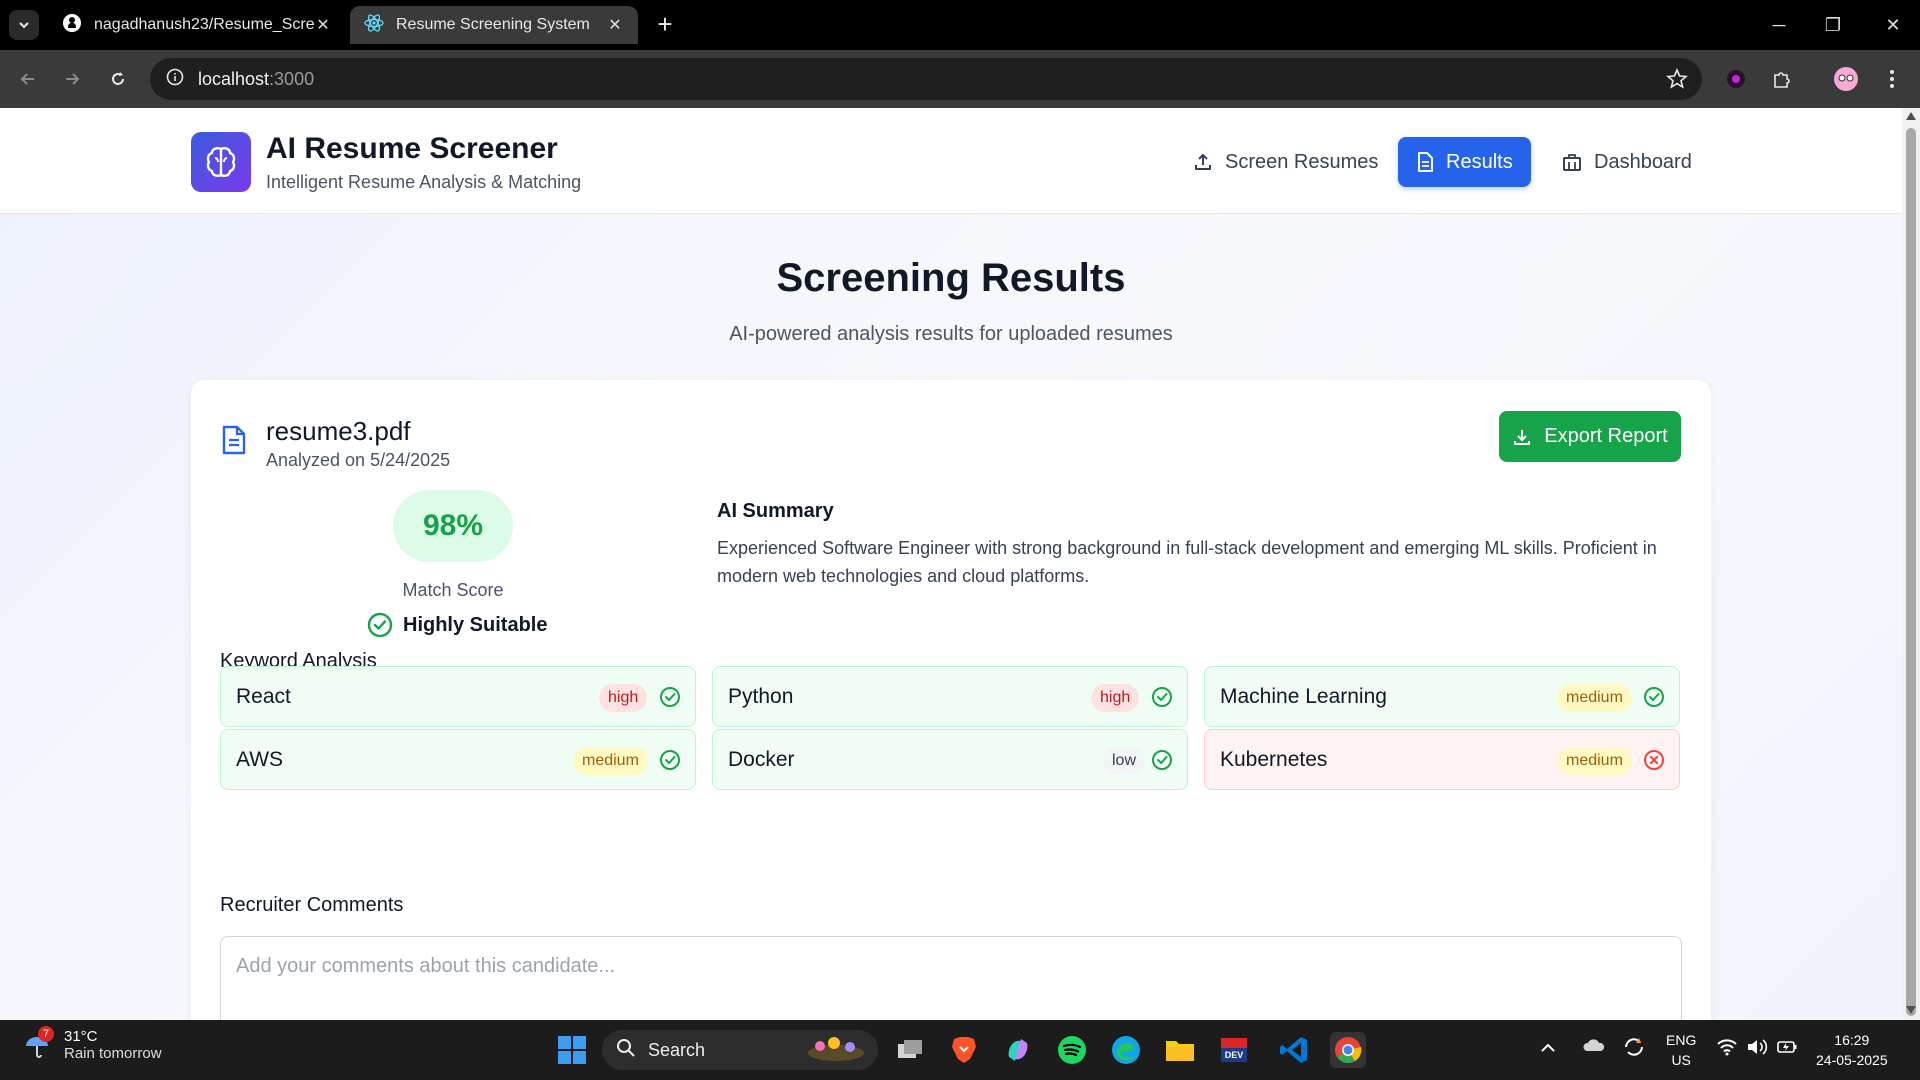 The width and height of the screenshot is (1920, 1080). Describe the element at coordinates (1572, 162) in the screenshot. I see `building-icon` at that location.